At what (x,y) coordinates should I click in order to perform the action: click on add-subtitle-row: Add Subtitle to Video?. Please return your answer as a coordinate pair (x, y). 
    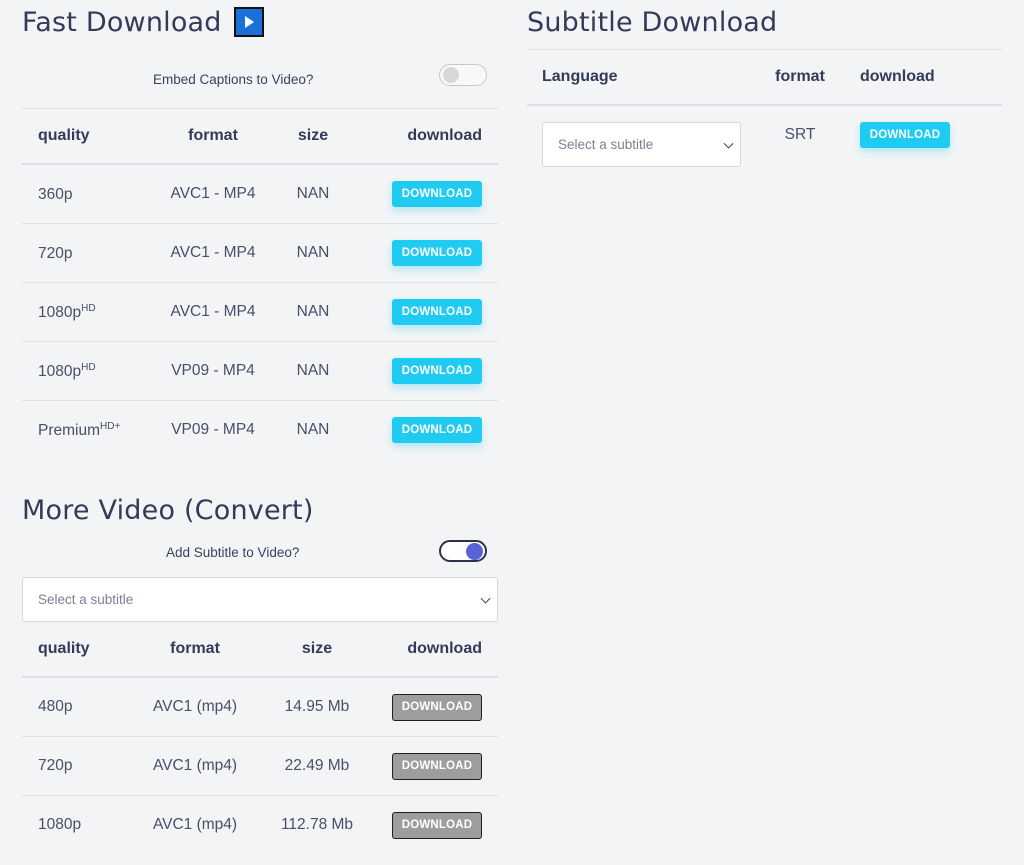
    Looking at the image, I should click on (260, 553).